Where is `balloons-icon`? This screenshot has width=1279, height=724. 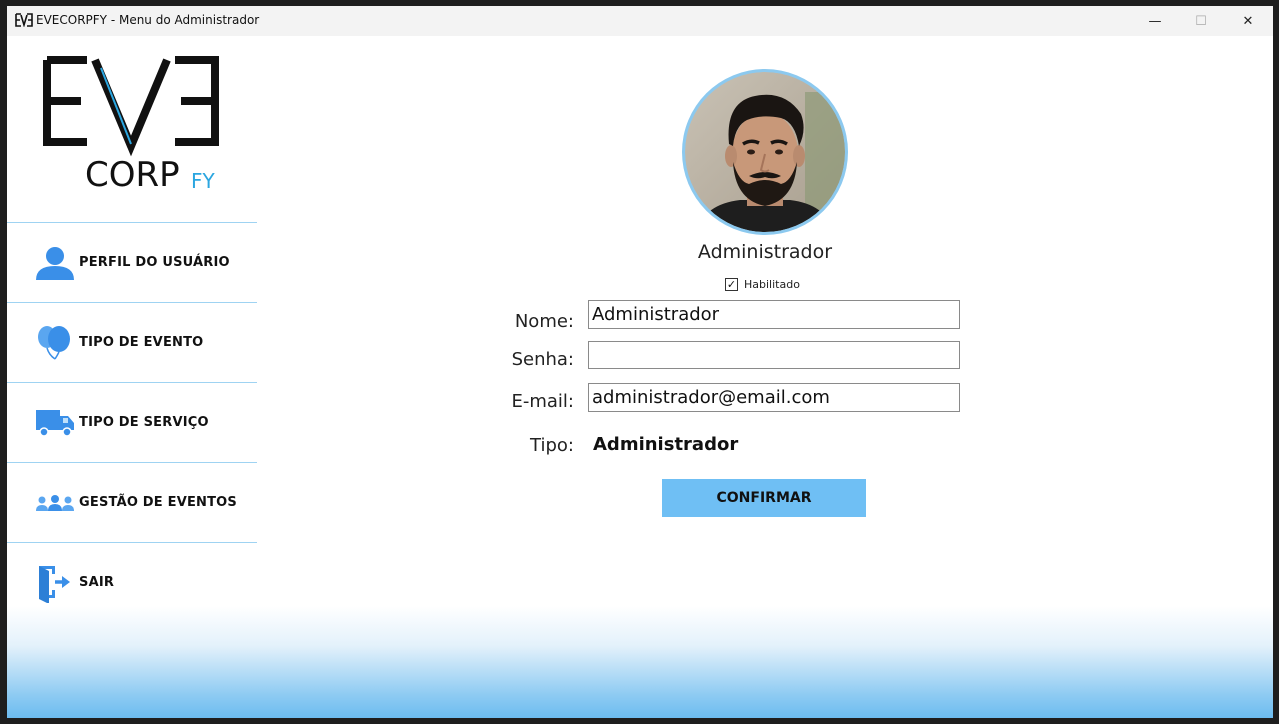 balloons-icon is located at coordinates (54, 343).